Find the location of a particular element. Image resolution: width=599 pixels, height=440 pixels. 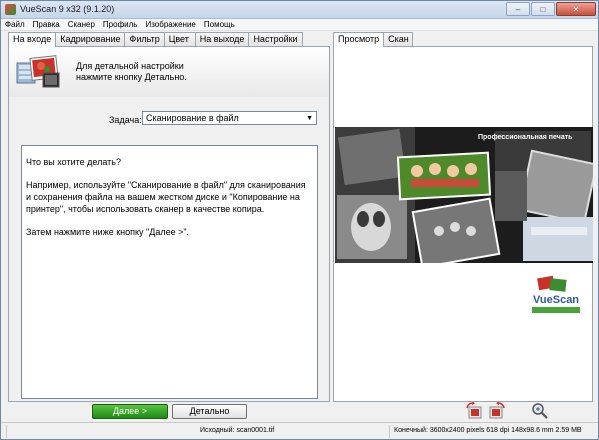

close-button: ✕ is located at coordinates (576, 9).